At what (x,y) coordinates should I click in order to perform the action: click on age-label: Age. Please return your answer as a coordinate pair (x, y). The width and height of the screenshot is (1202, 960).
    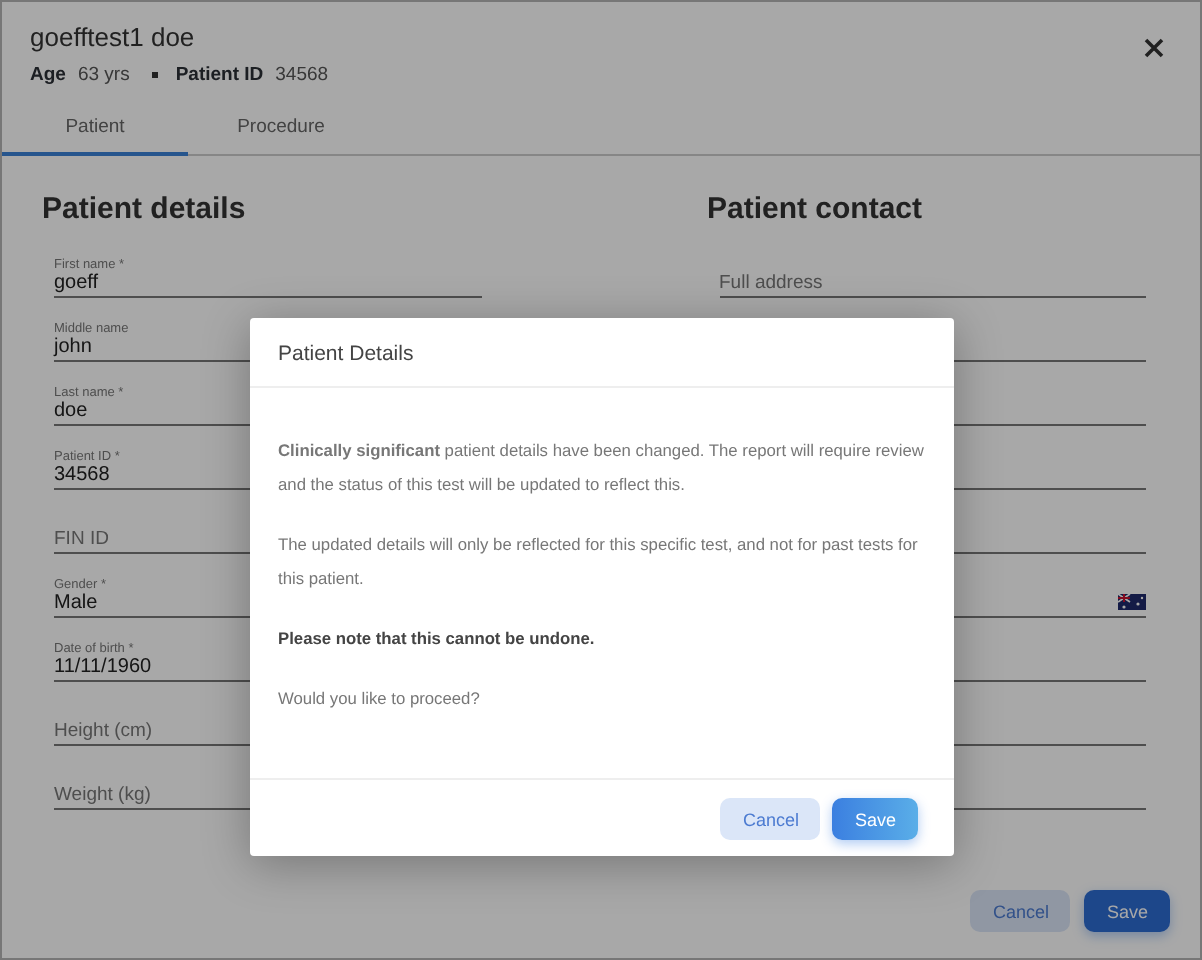
    Looking at the image, I should click on (48, 75).